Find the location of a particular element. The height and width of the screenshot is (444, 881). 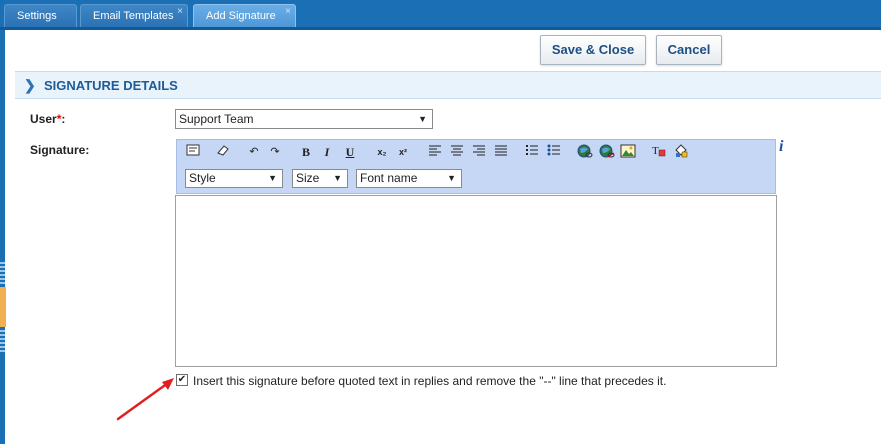

justify-icon is located at coordinates (501, 152).